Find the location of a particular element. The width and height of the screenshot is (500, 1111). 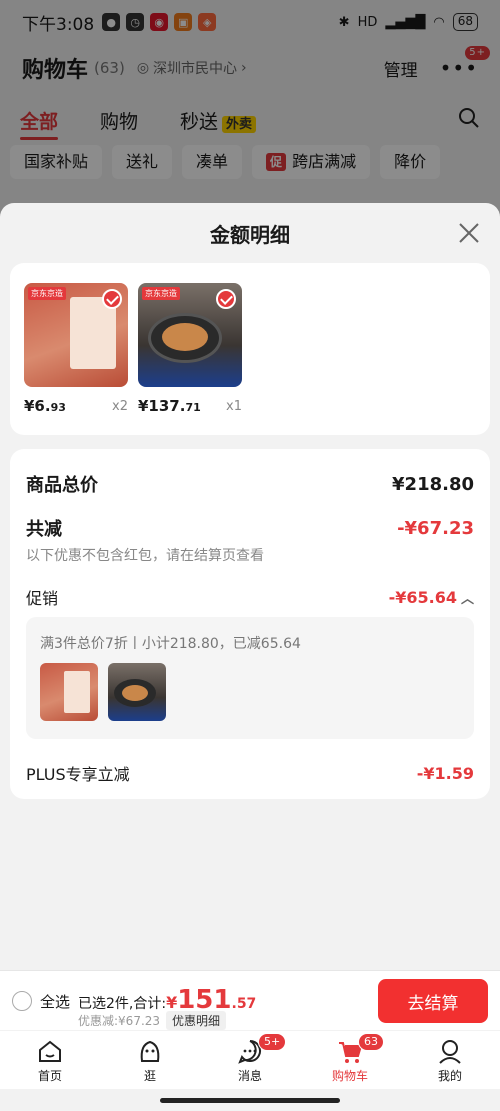

nav-home: 首页 is located at coordinates (50, 1060).